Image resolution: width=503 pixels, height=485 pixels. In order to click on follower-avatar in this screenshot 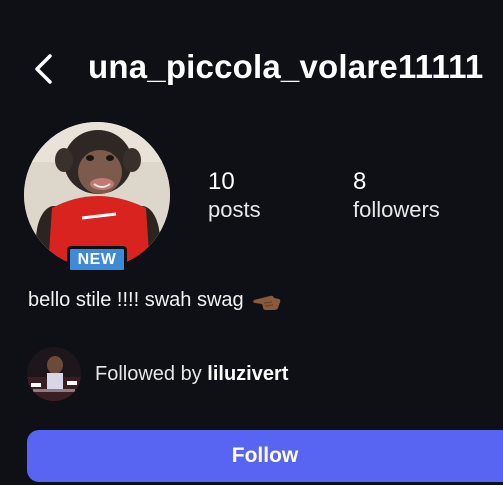, I will do `click(54, 374)`.